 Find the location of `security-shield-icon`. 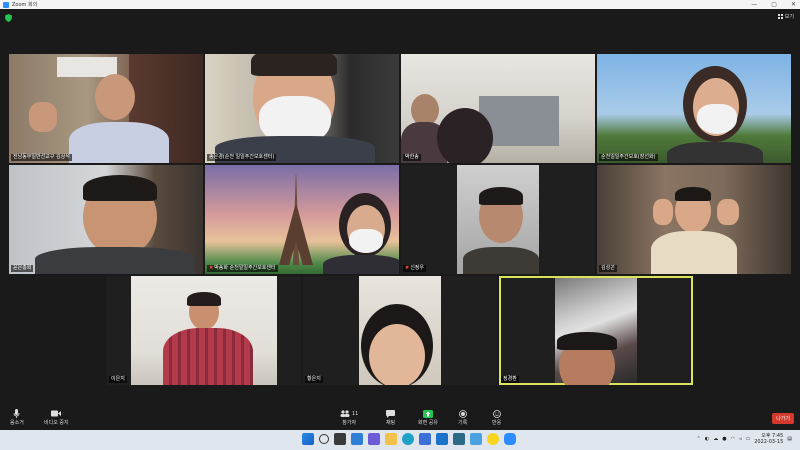

security-shield-icon is located at coordinates (8, 18).